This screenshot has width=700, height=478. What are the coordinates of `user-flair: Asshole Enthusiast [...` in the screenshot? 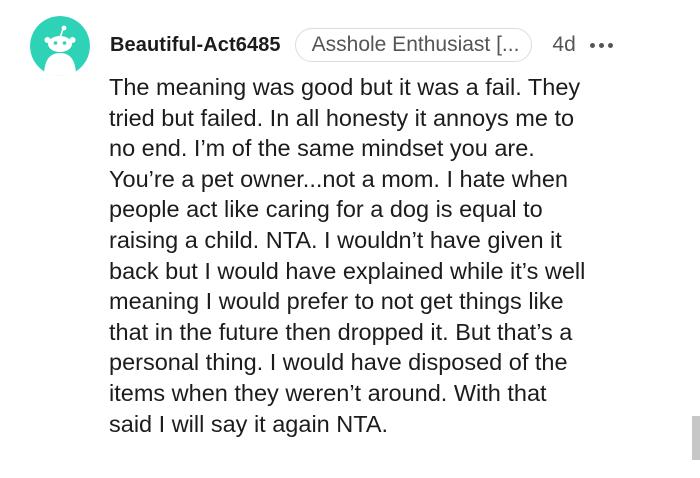 It's located at (413, 45).